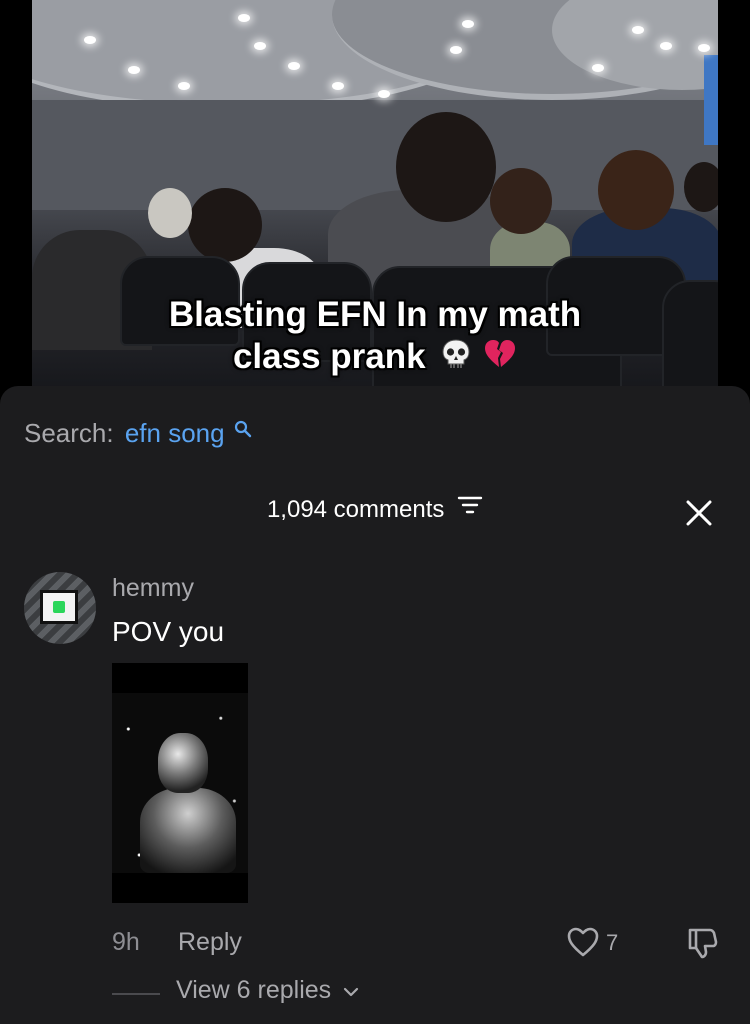 The width and height of the screenshot is (750, 1024). What do you see at coordinates (583, 945) in the screenshot?
I see `heart-icon` at bounding box center [583, 945].